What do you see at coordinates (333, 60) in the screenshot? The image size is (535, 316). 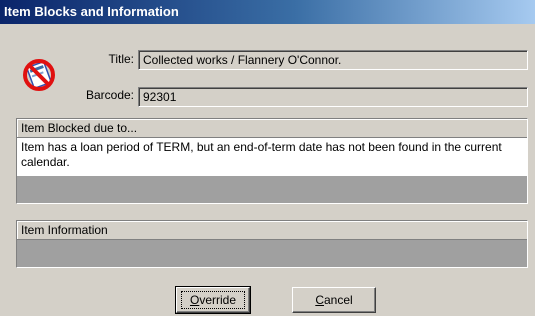 I see `title-field: Collected works / Flannery O'Connor.` at bounding box center [333, 60].